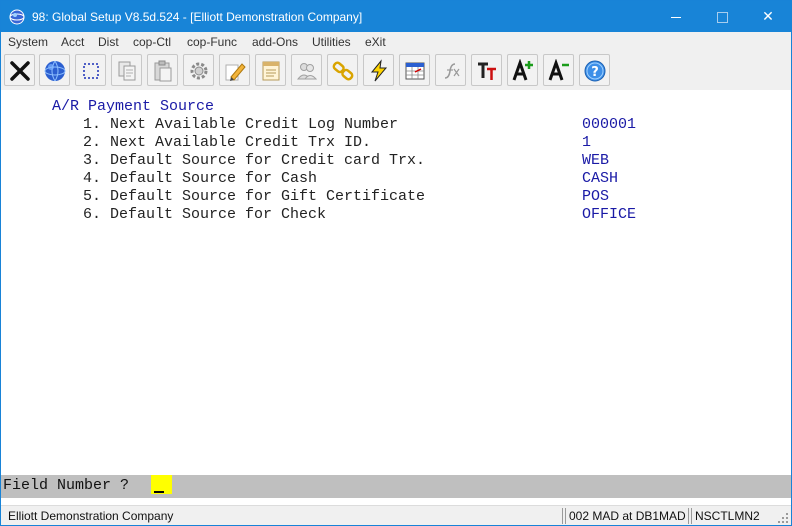  What do you see at coordinates (205, 214) in the screenshot?
I see `field-label-6: 6. Default Source for Check` at bounding box center [205, 214].